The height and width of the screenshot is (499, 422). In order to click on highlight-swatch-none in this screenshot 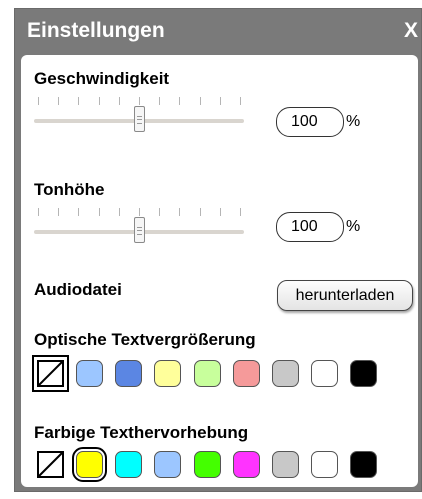, I will do `click(50, 464)`.